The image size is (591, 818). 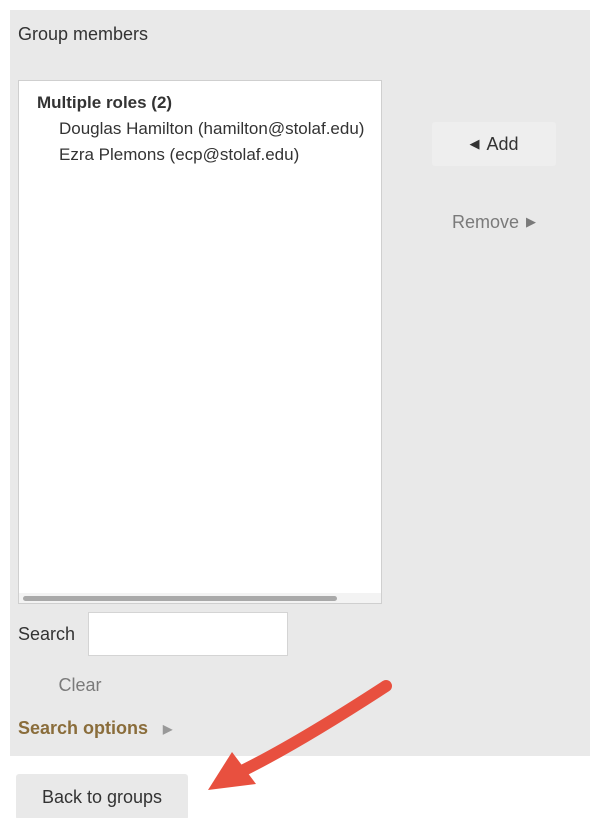 I want to click on clear-button: Clear, so click(x=80, y=685).